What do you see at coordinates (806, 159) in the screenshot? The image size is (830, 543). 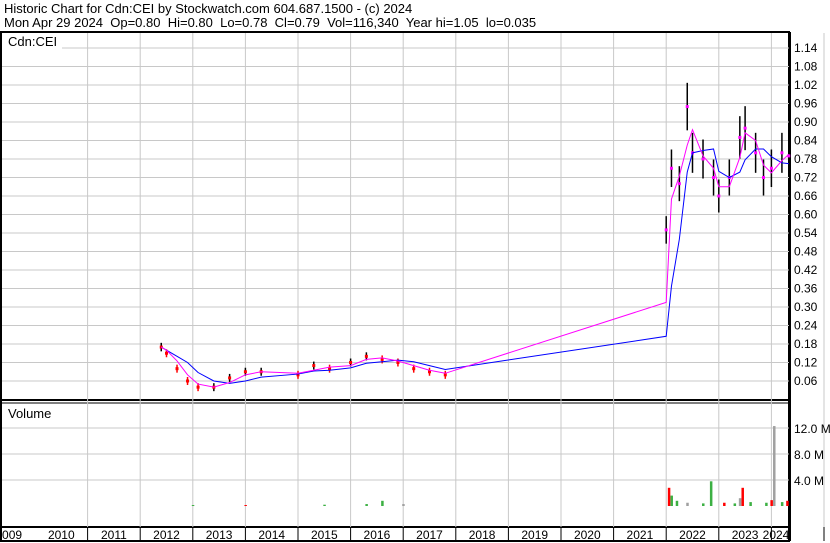 I see `y-tick-label: 0.78` at bounding box center [806, 159].